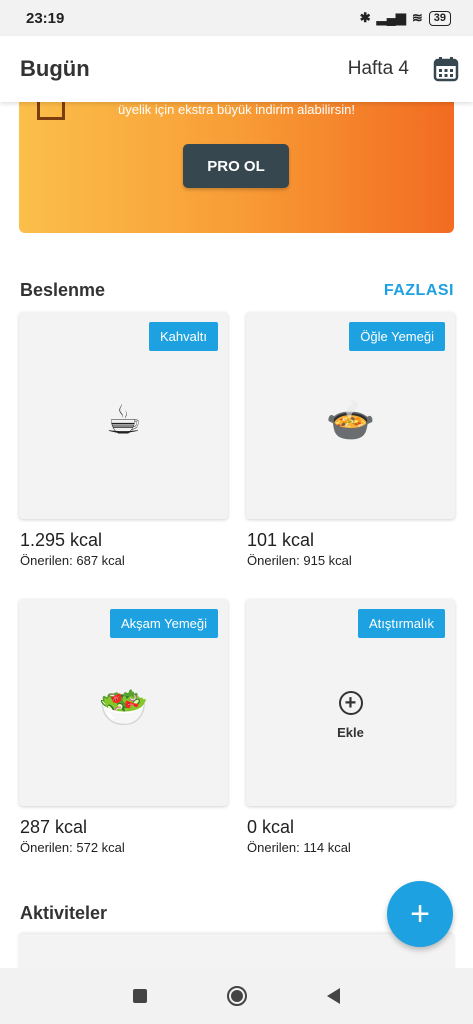 The height and width of the screenshot is (1024, 473). What do you see at coordinates (123, 707) in the screenshot?
I see `salad-icon: 🥗` at bounding box center [123, 707].